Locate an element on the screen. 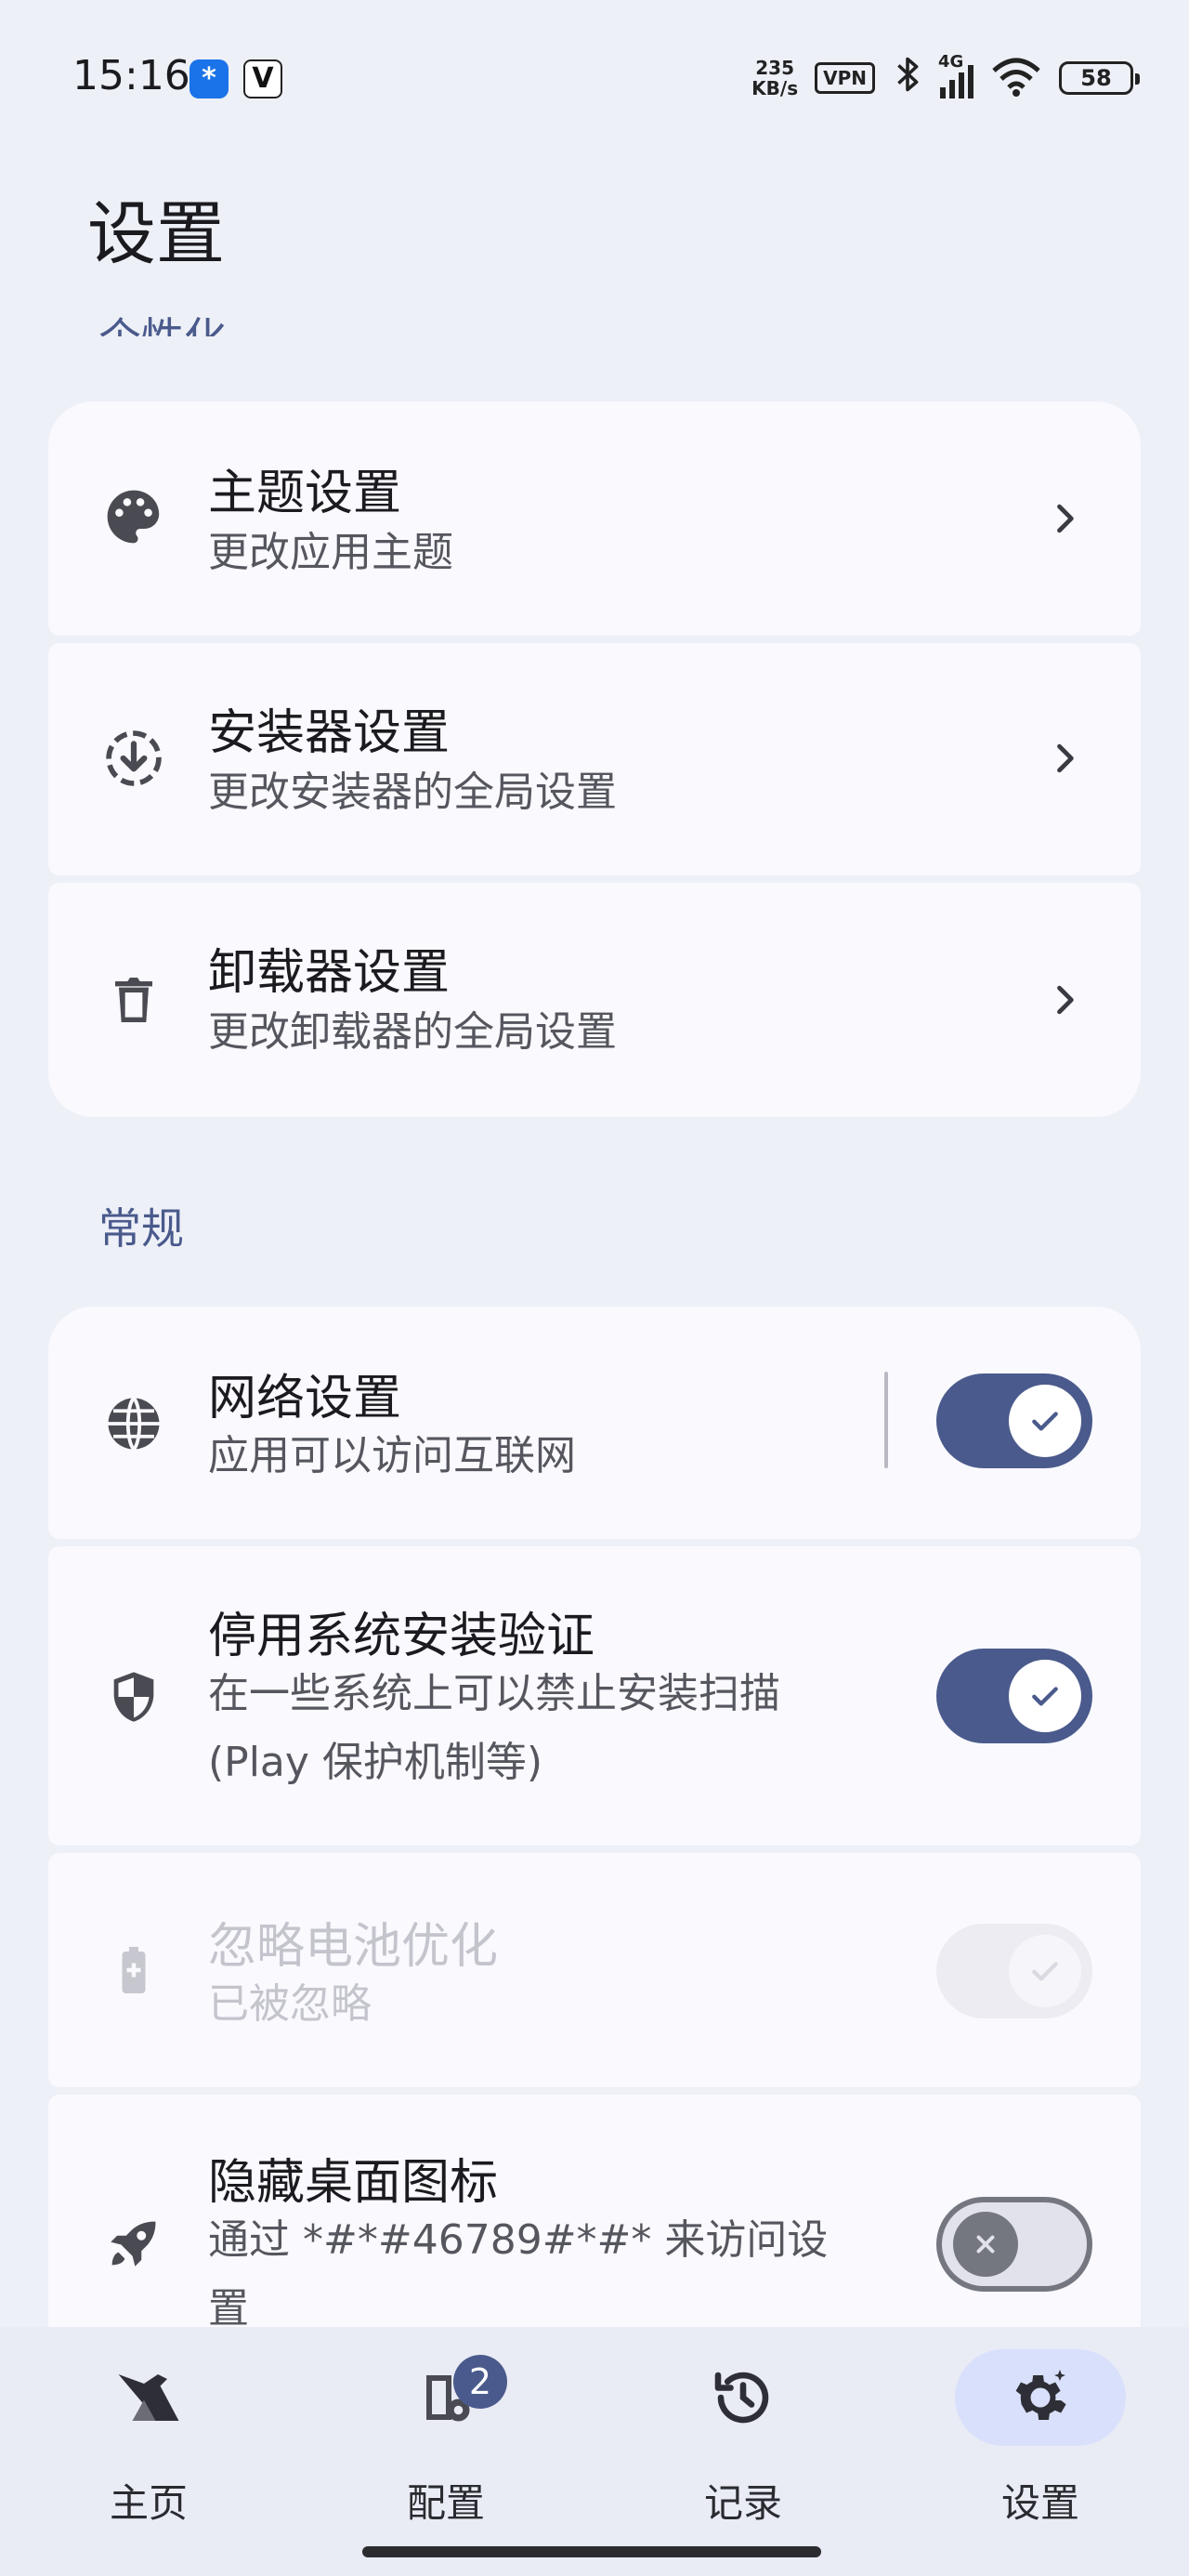 This screenshot has height=2576, width=1189. history-icon is located at coordinates (743, 2397).